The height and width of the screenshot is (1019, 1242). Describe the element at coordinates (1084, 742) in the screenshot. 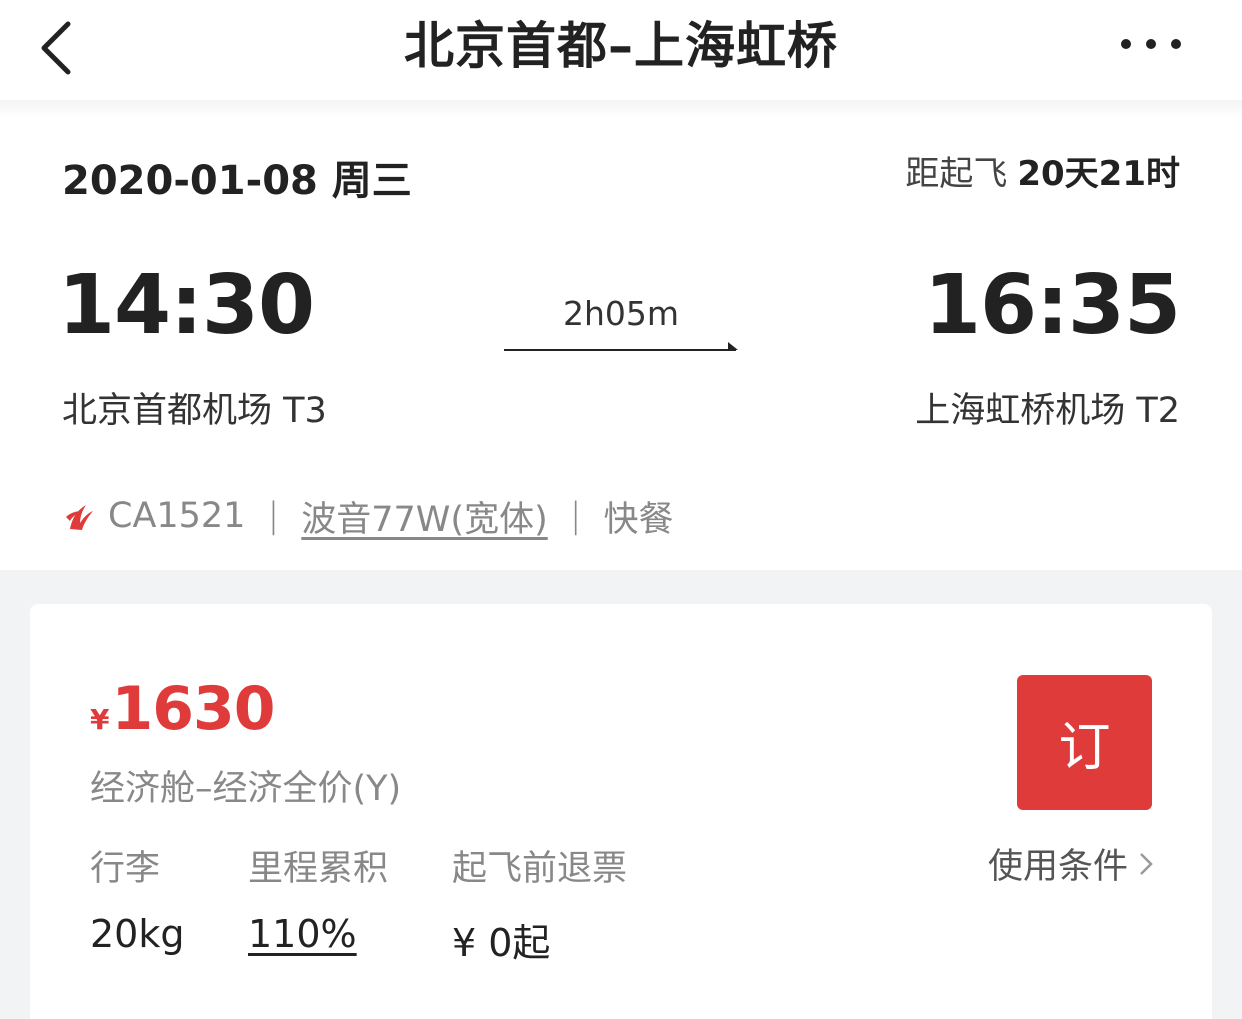

I see `book-button: 订` at that location.